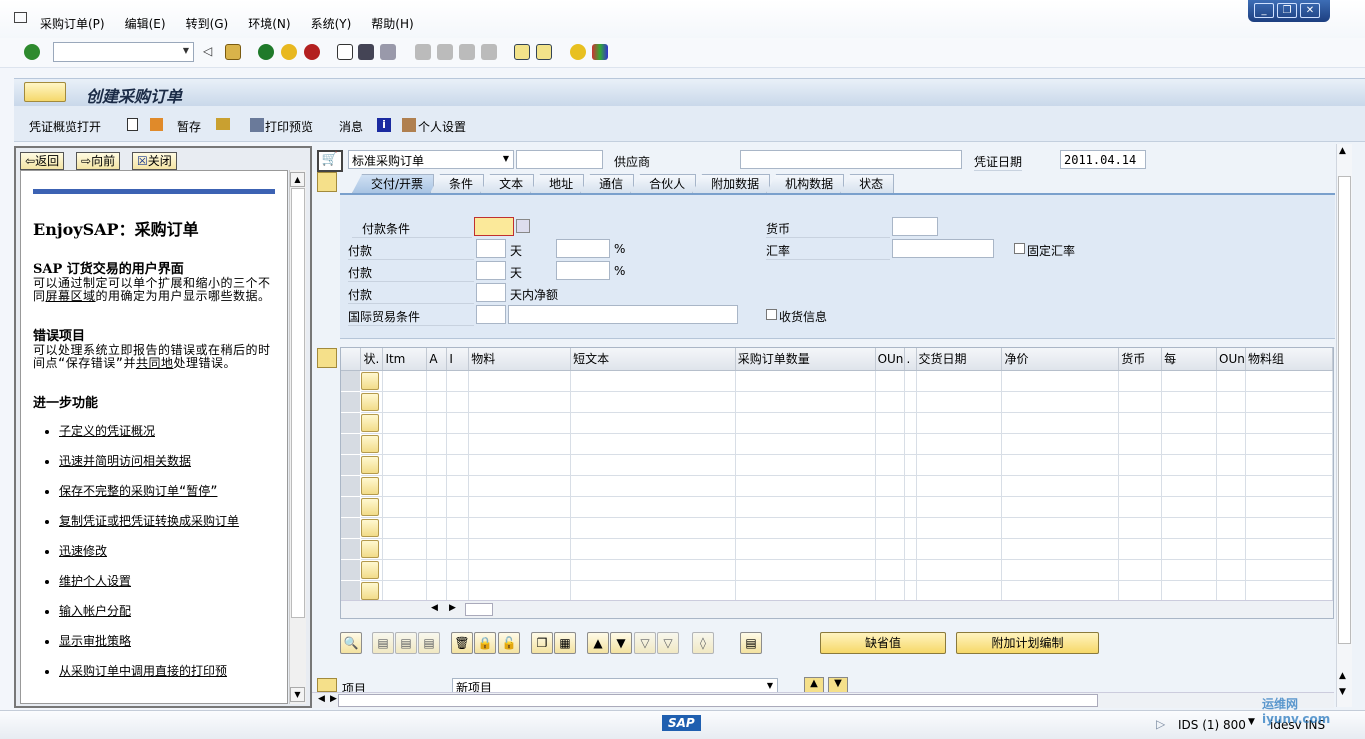  I want to click on collapse-arrow-icon: ◁, so click(211, 52).